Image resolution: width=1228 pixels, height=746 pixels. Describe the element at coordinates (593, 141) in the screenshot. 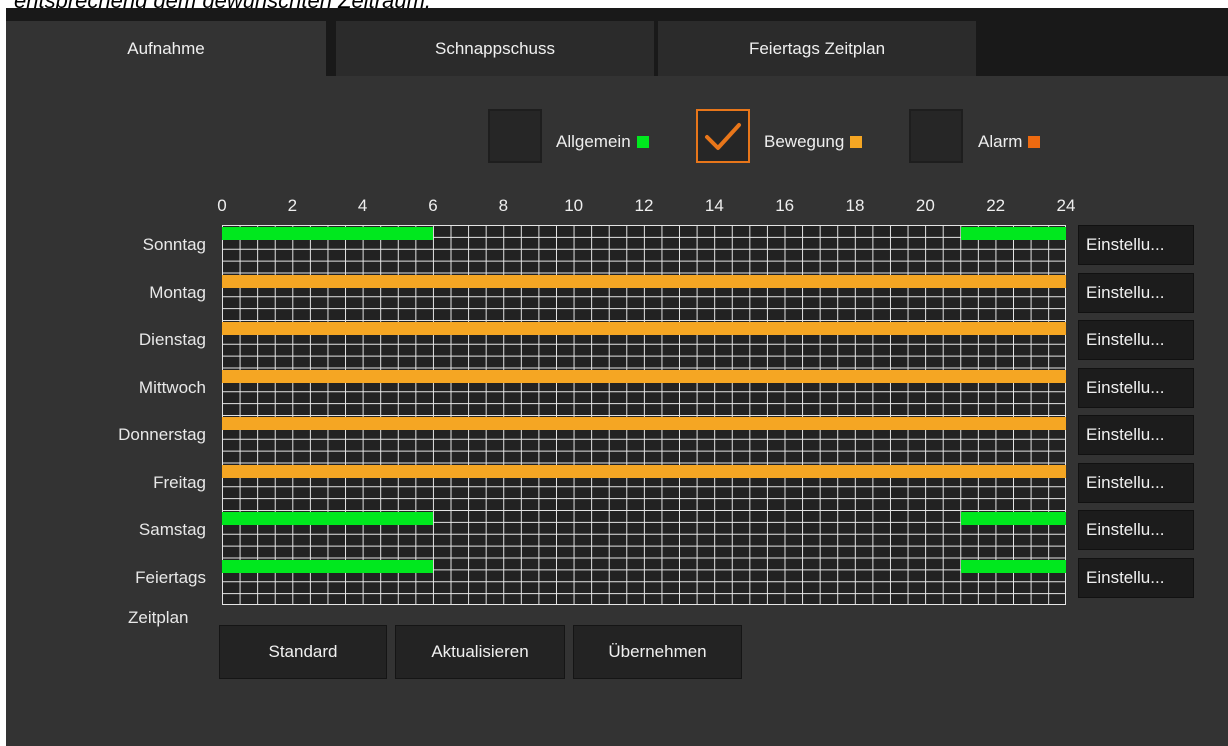

I see `allgemein-label: Allgemein` at that location.